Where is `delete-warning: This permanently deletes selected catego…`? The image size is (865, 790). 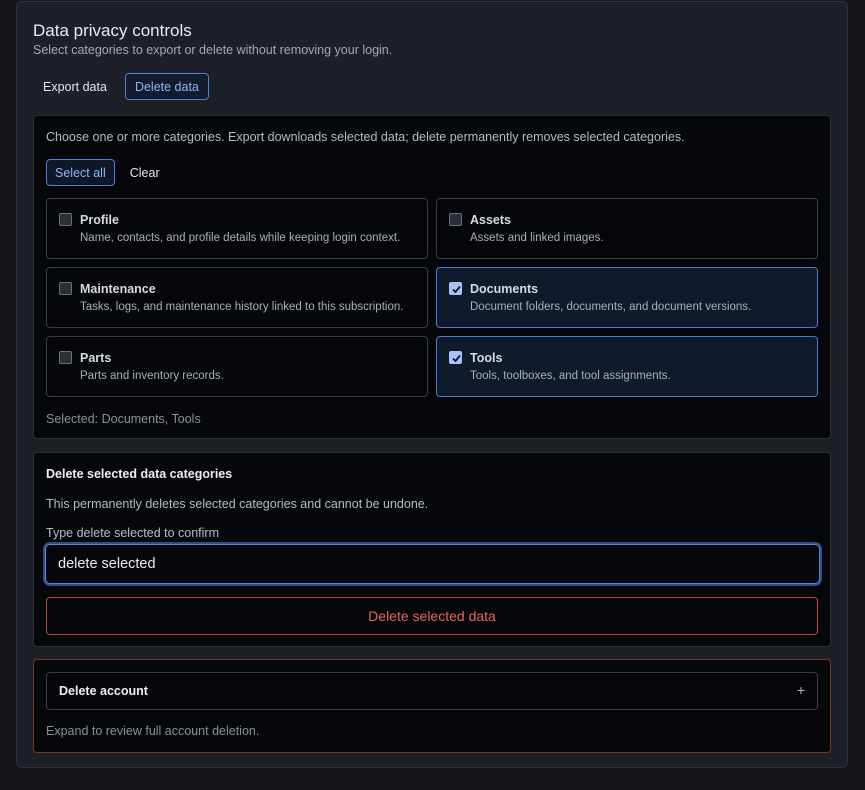
delete-warning: This permanently deletes selected catego… is located at coordinates (237, 504).